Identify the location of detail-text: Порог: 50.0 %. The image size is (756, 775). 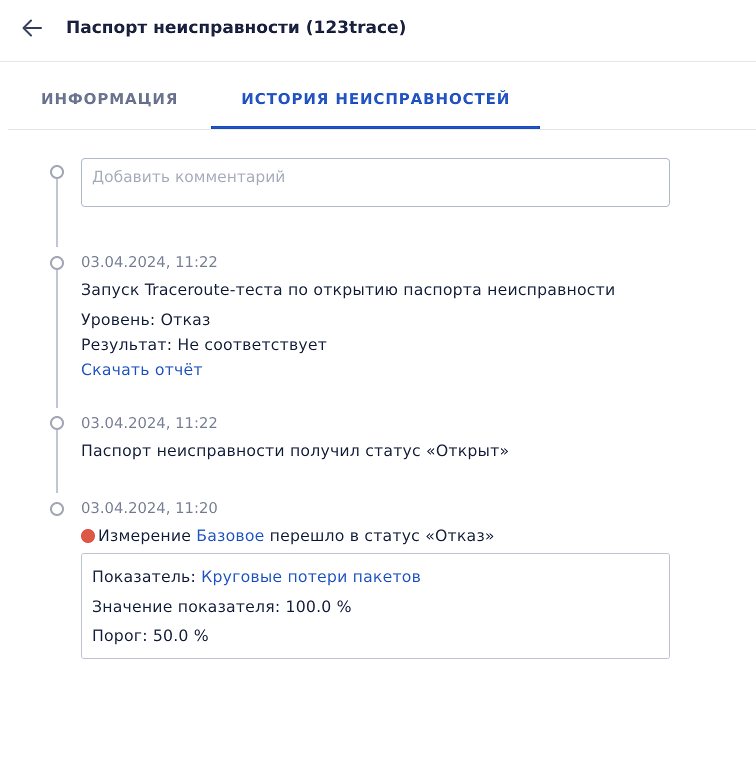
(150, 636).